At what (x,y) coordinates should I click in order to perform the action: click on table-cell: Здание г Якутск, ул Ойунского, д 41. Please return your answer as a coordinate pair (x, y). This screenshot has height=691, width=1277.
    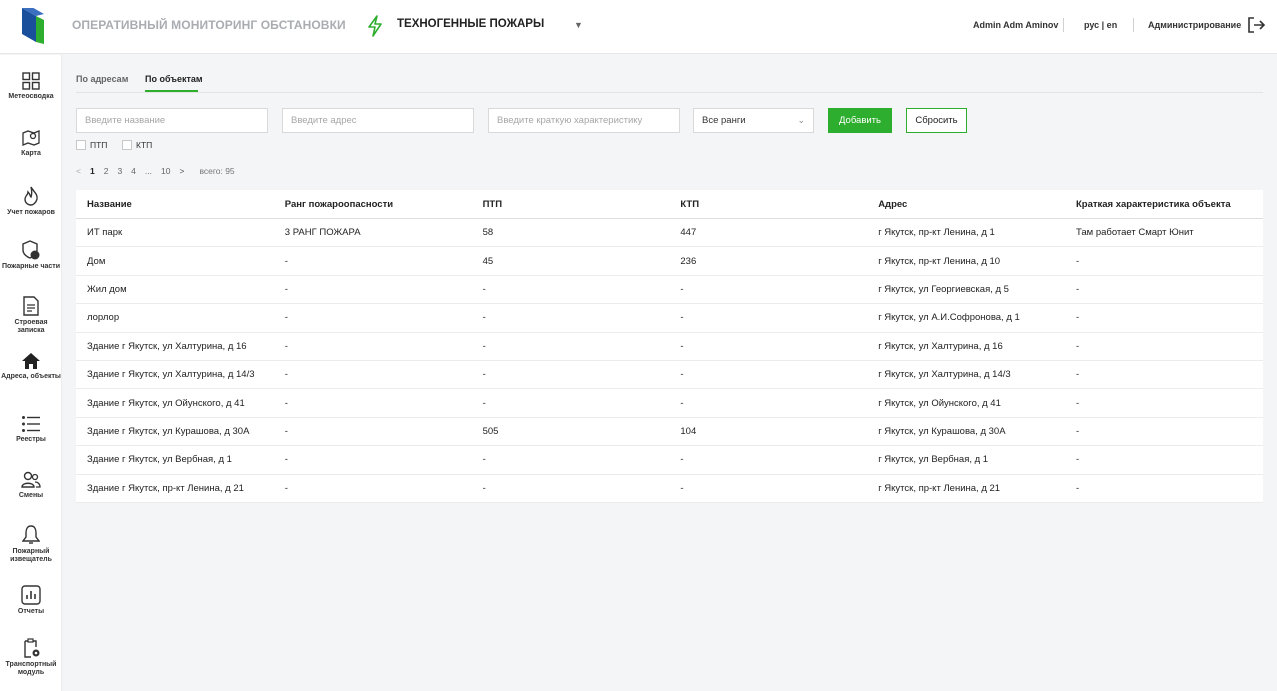
    Looking at the image, I should click on (166, 403).